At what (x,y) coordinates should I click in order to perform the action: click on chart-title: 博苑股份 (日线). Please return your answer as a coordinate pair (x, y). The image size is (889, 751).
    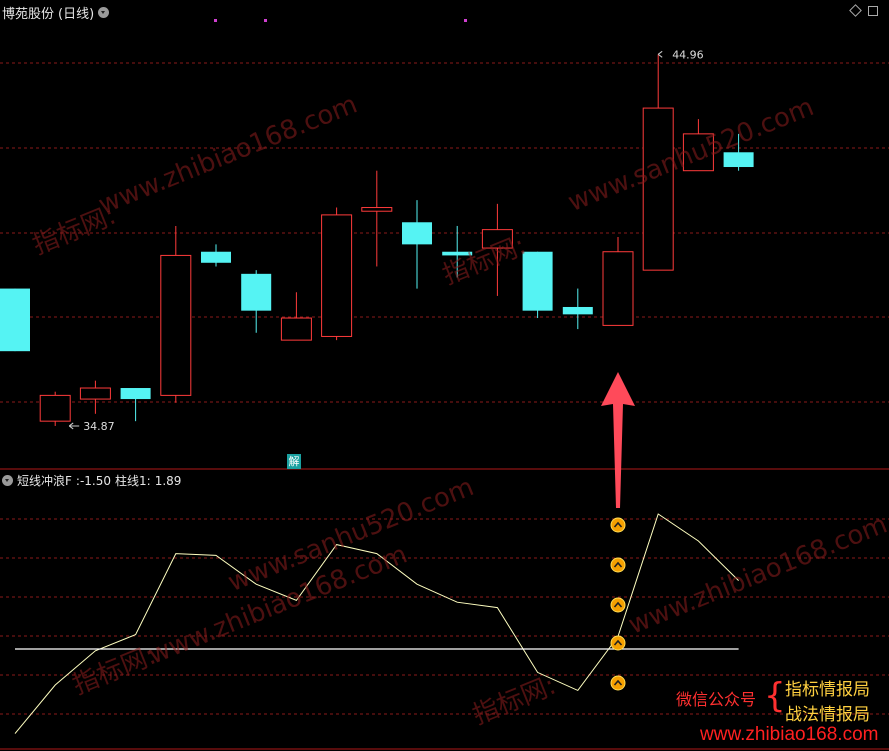
    Looking at the image, I should click on (56, 12).